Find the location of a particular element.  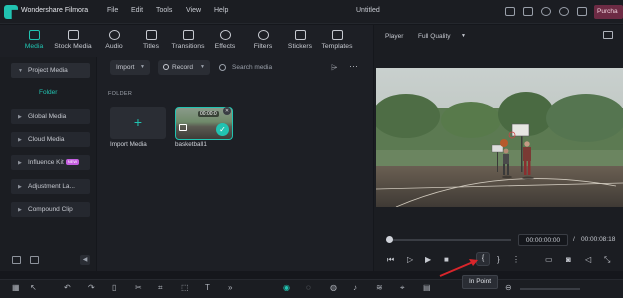

menu-tools: Tools is located at coordinates (164, 10).